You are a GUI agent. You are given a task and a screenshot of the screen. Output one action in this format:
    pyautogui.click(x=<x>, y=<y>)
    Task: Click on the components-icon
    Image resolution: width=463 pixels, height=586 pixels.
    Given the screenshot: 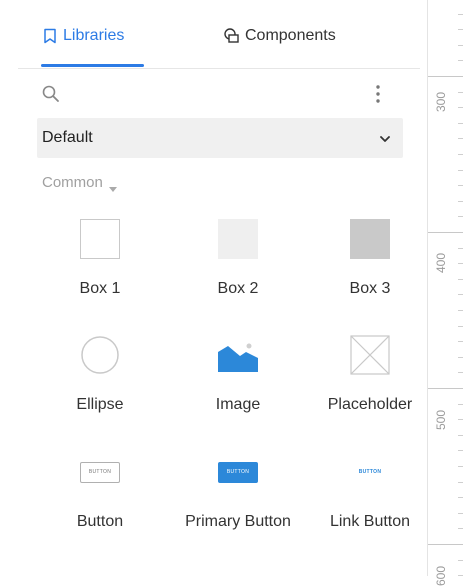 What is the action you would take?
    pyautogui.click(x=232, y=36)
    